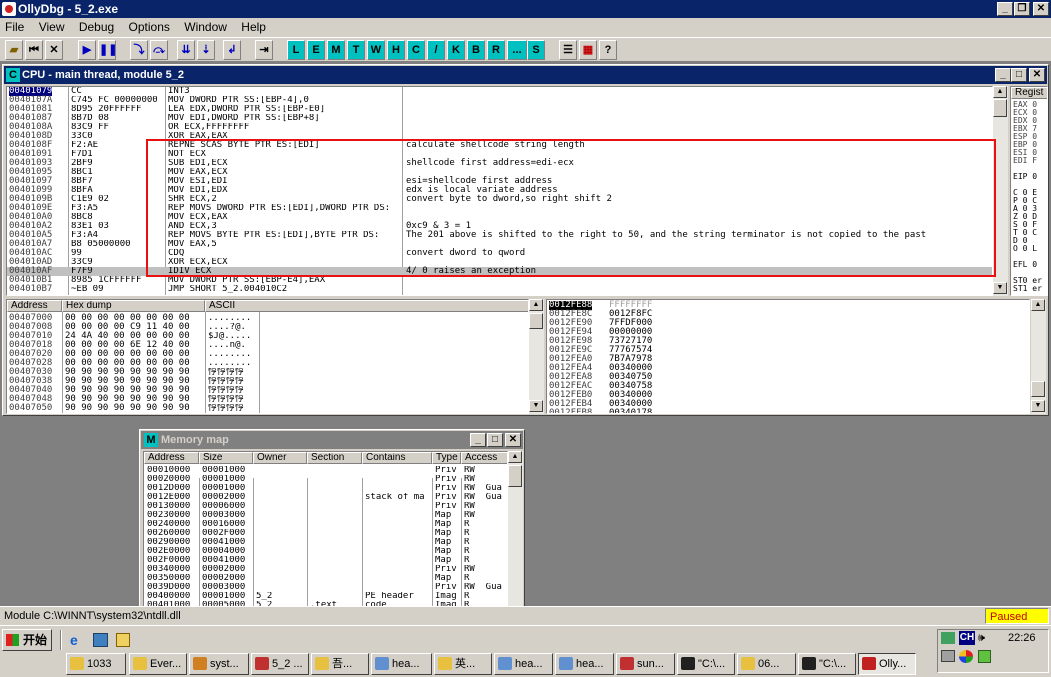 This screenshot has height=677, width=1051. I want to click on references-button: R, so click(496, 50).